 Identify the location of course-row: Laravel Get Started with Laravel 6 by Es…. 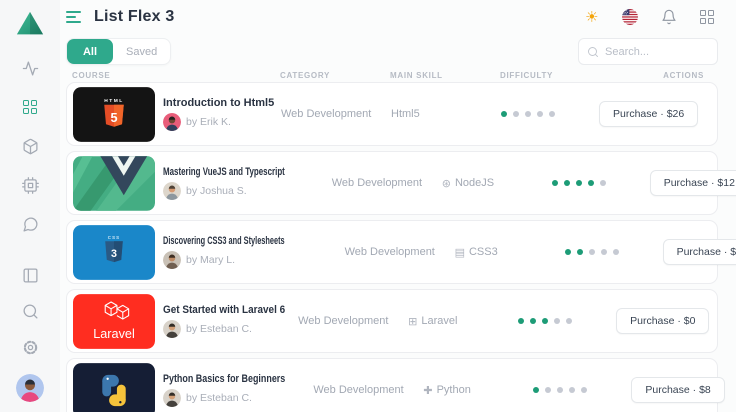
(392, 321).